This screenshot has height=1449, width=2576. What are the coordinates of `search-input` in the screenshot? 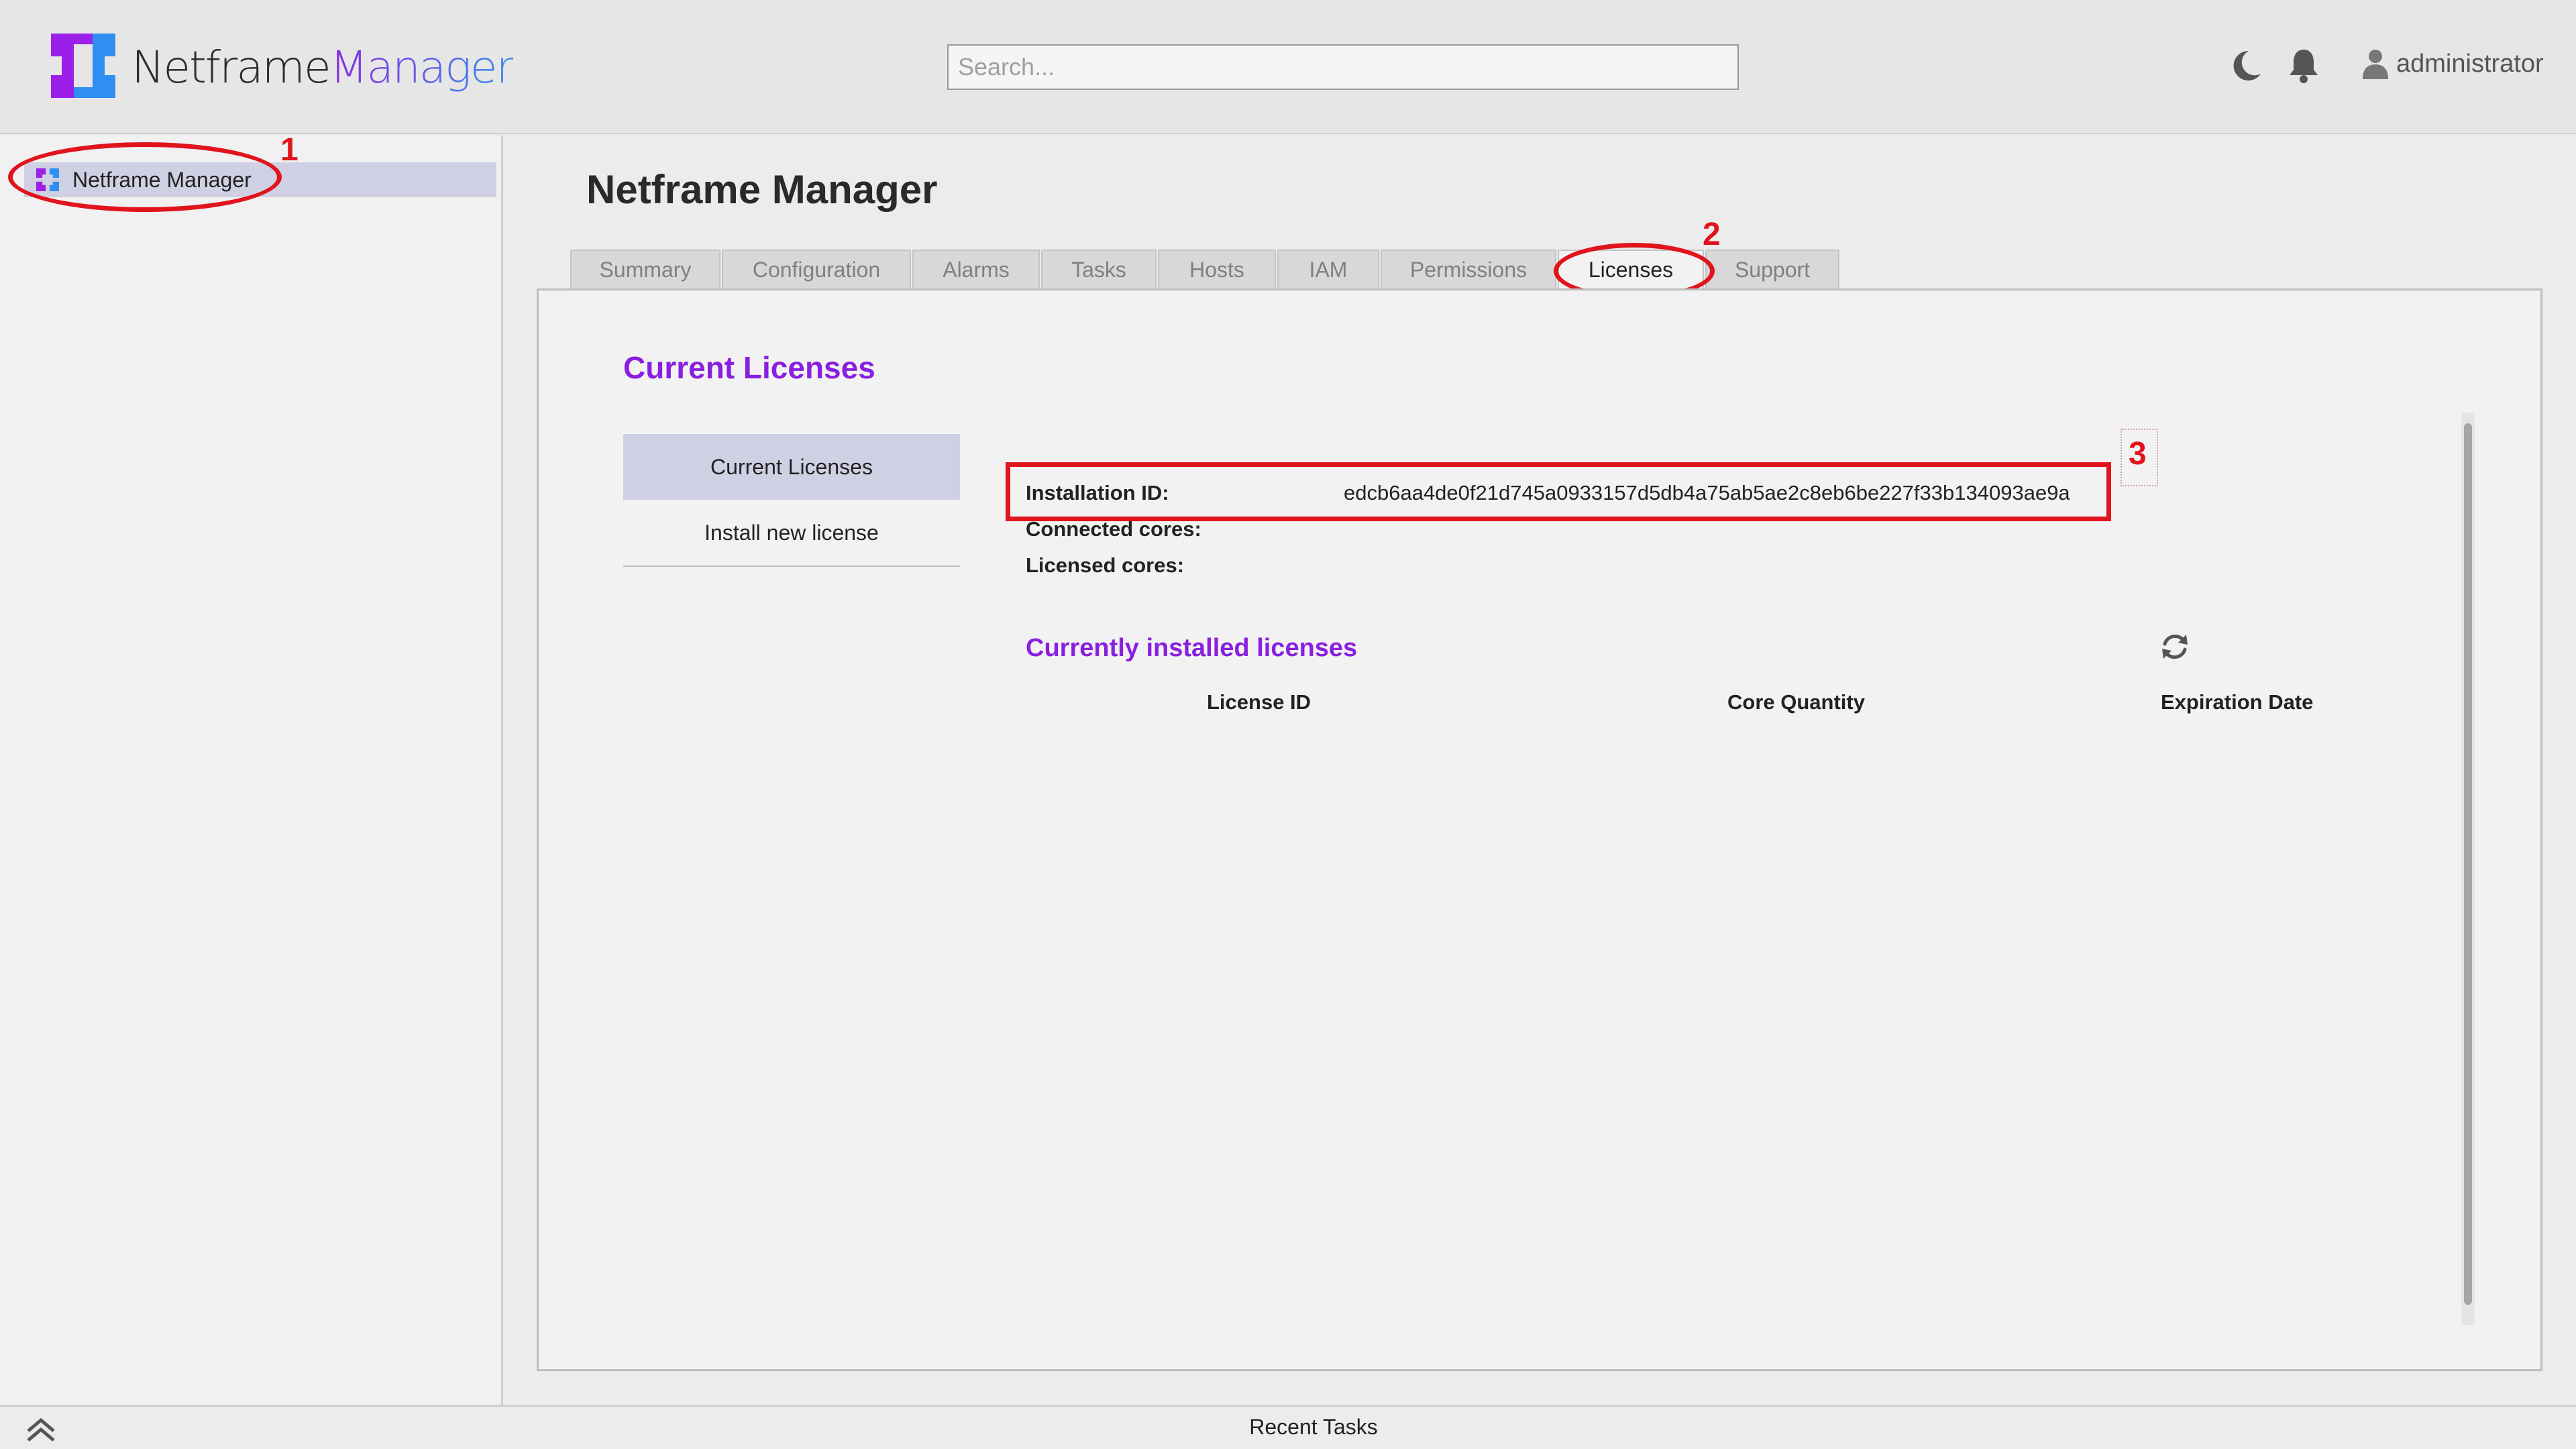 It's located at (1343, 67).